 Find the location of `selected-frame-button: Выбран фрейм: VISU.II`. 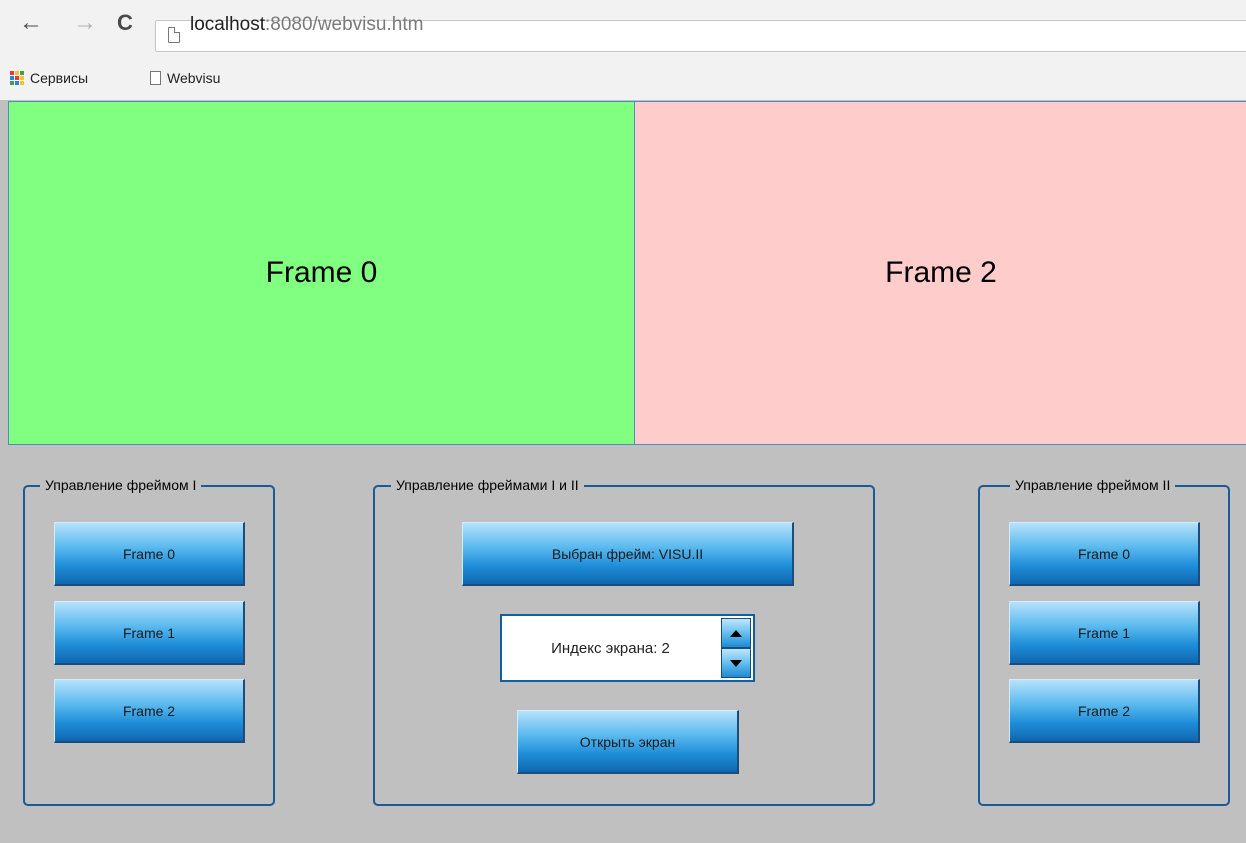

selected-frame-button: Выбран фрейм: VISU.II is located at coordinates (628, 554).